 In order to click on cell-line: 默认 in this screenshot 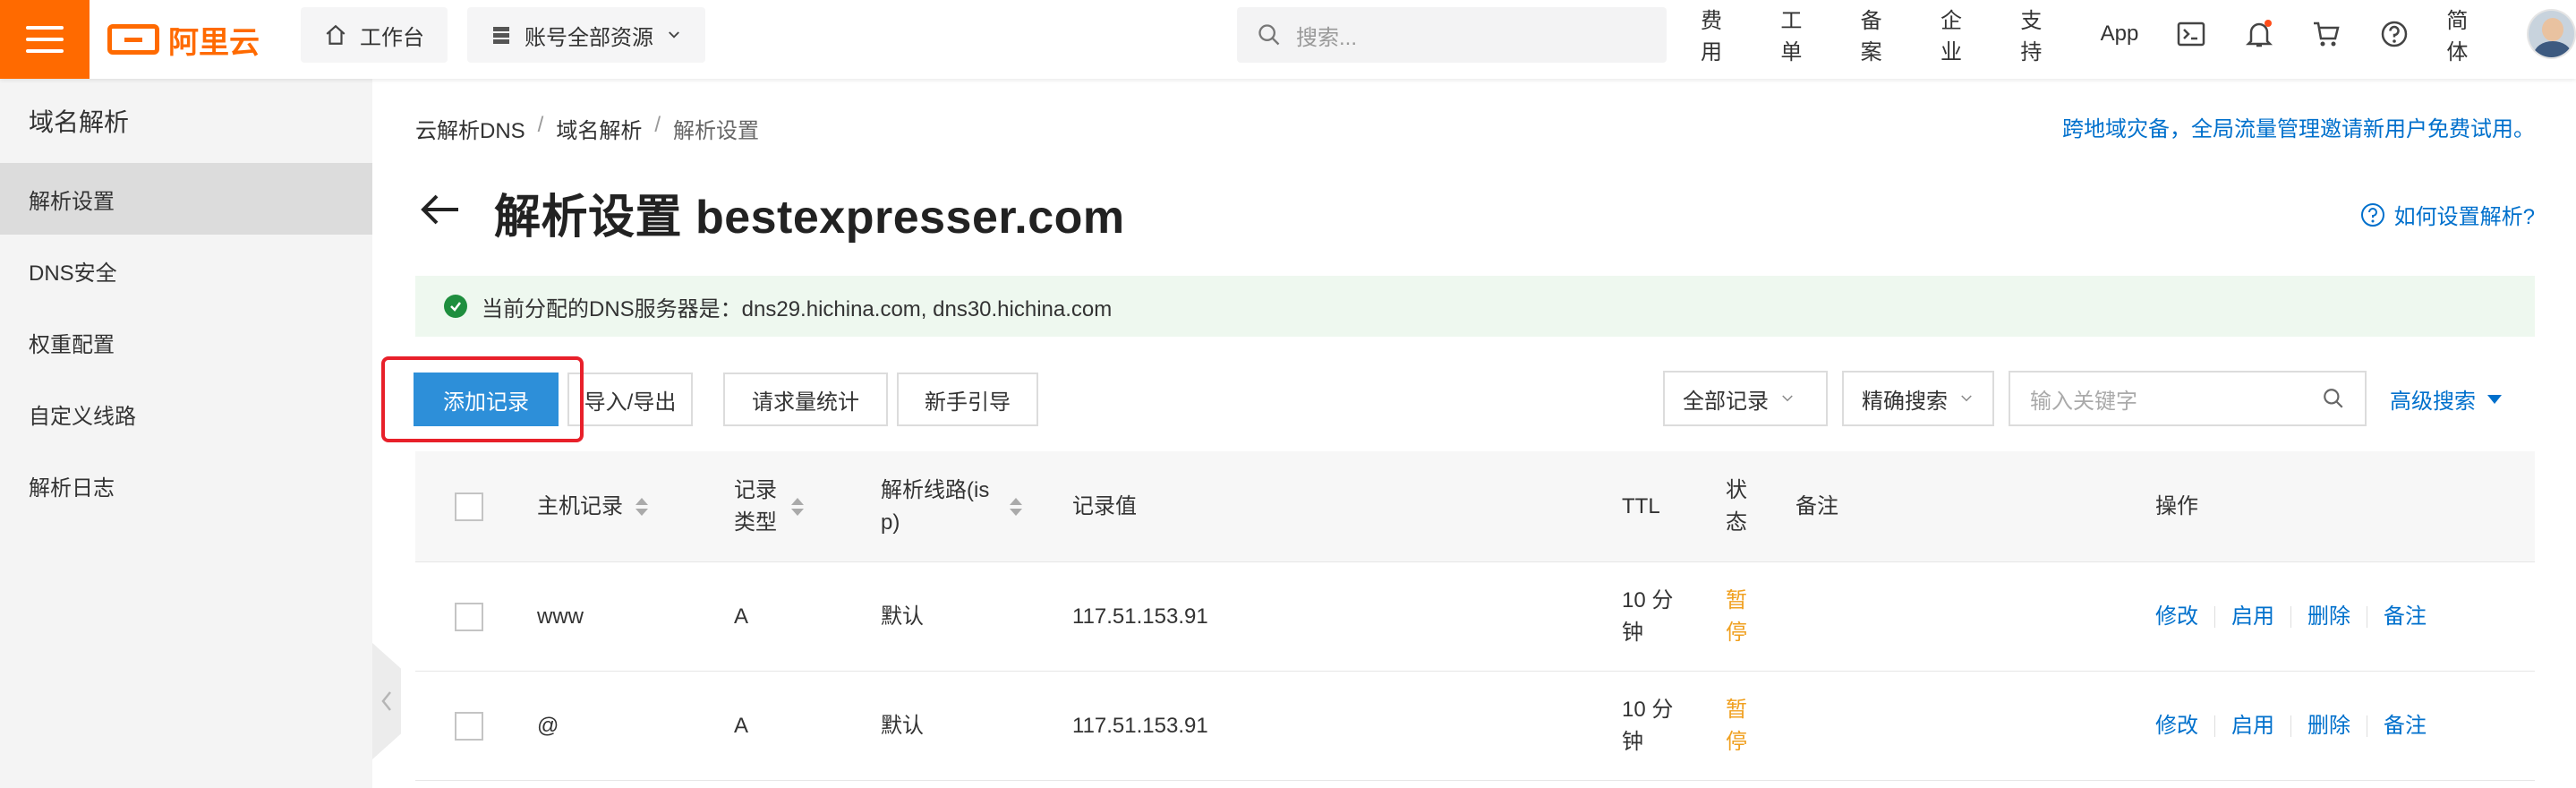, I will do `click(902, 616)`.